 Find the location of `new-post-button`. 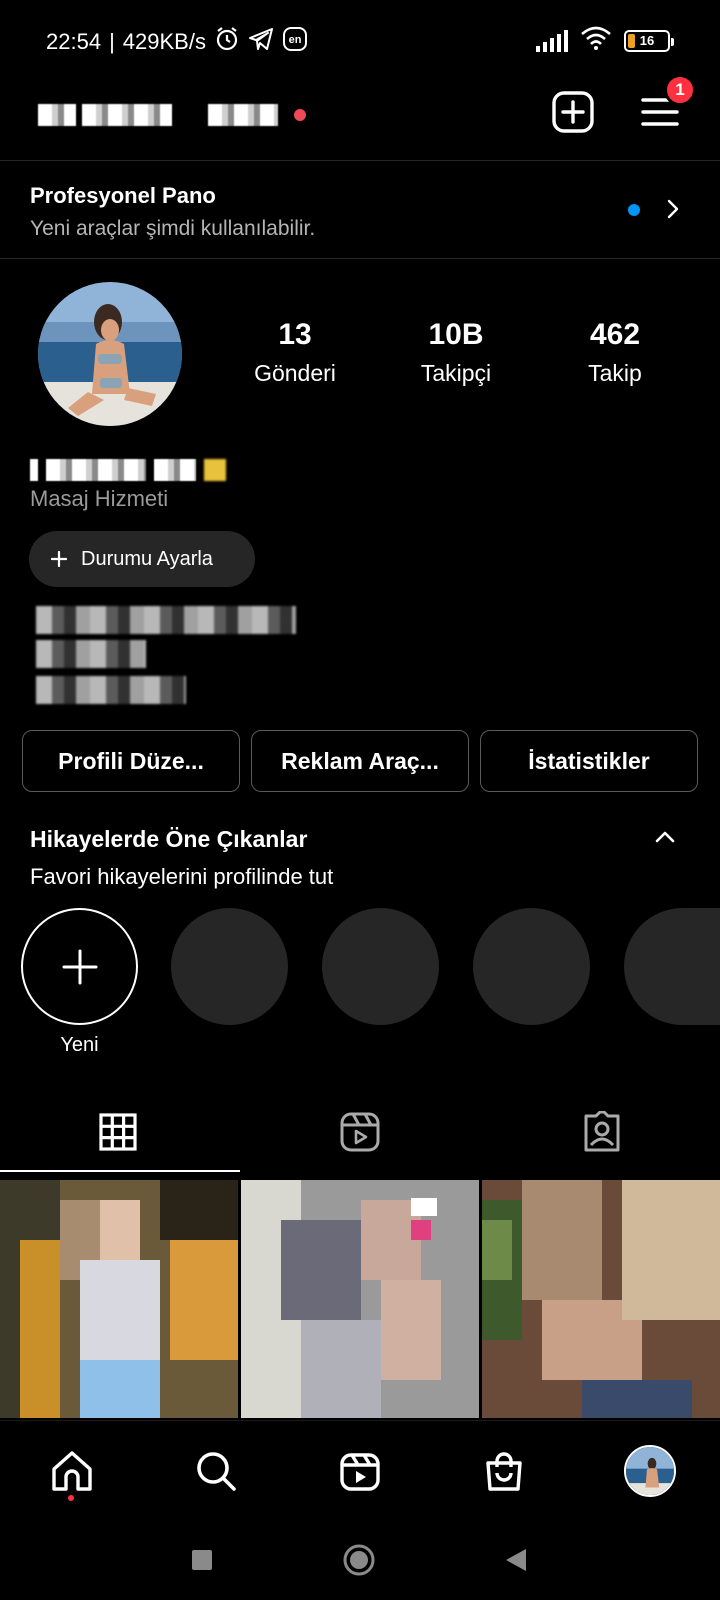

new-post-button is located at coordinates (573, 112).